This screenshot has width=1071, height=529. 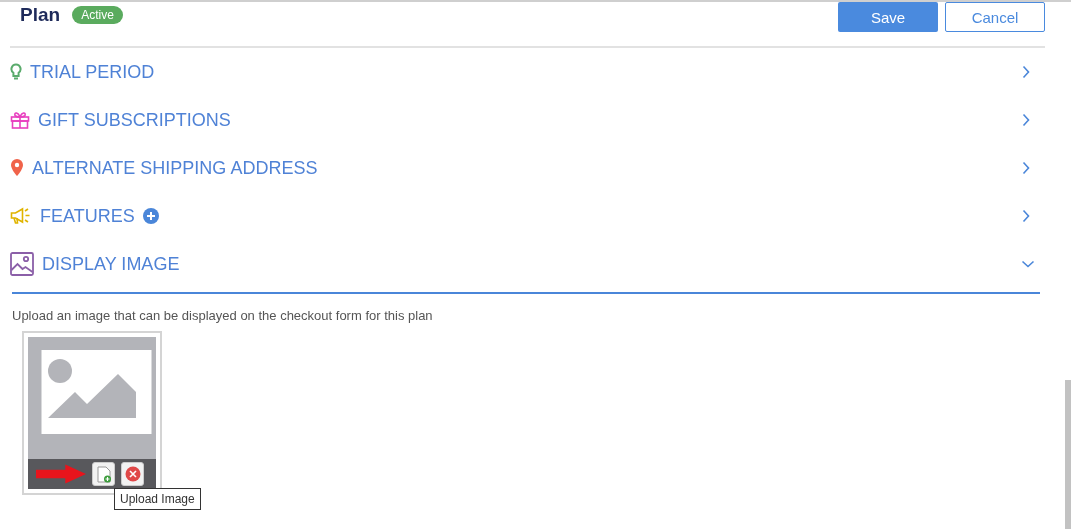 I want to click on tooltip: Upload Image, so click(x=157, y=499).